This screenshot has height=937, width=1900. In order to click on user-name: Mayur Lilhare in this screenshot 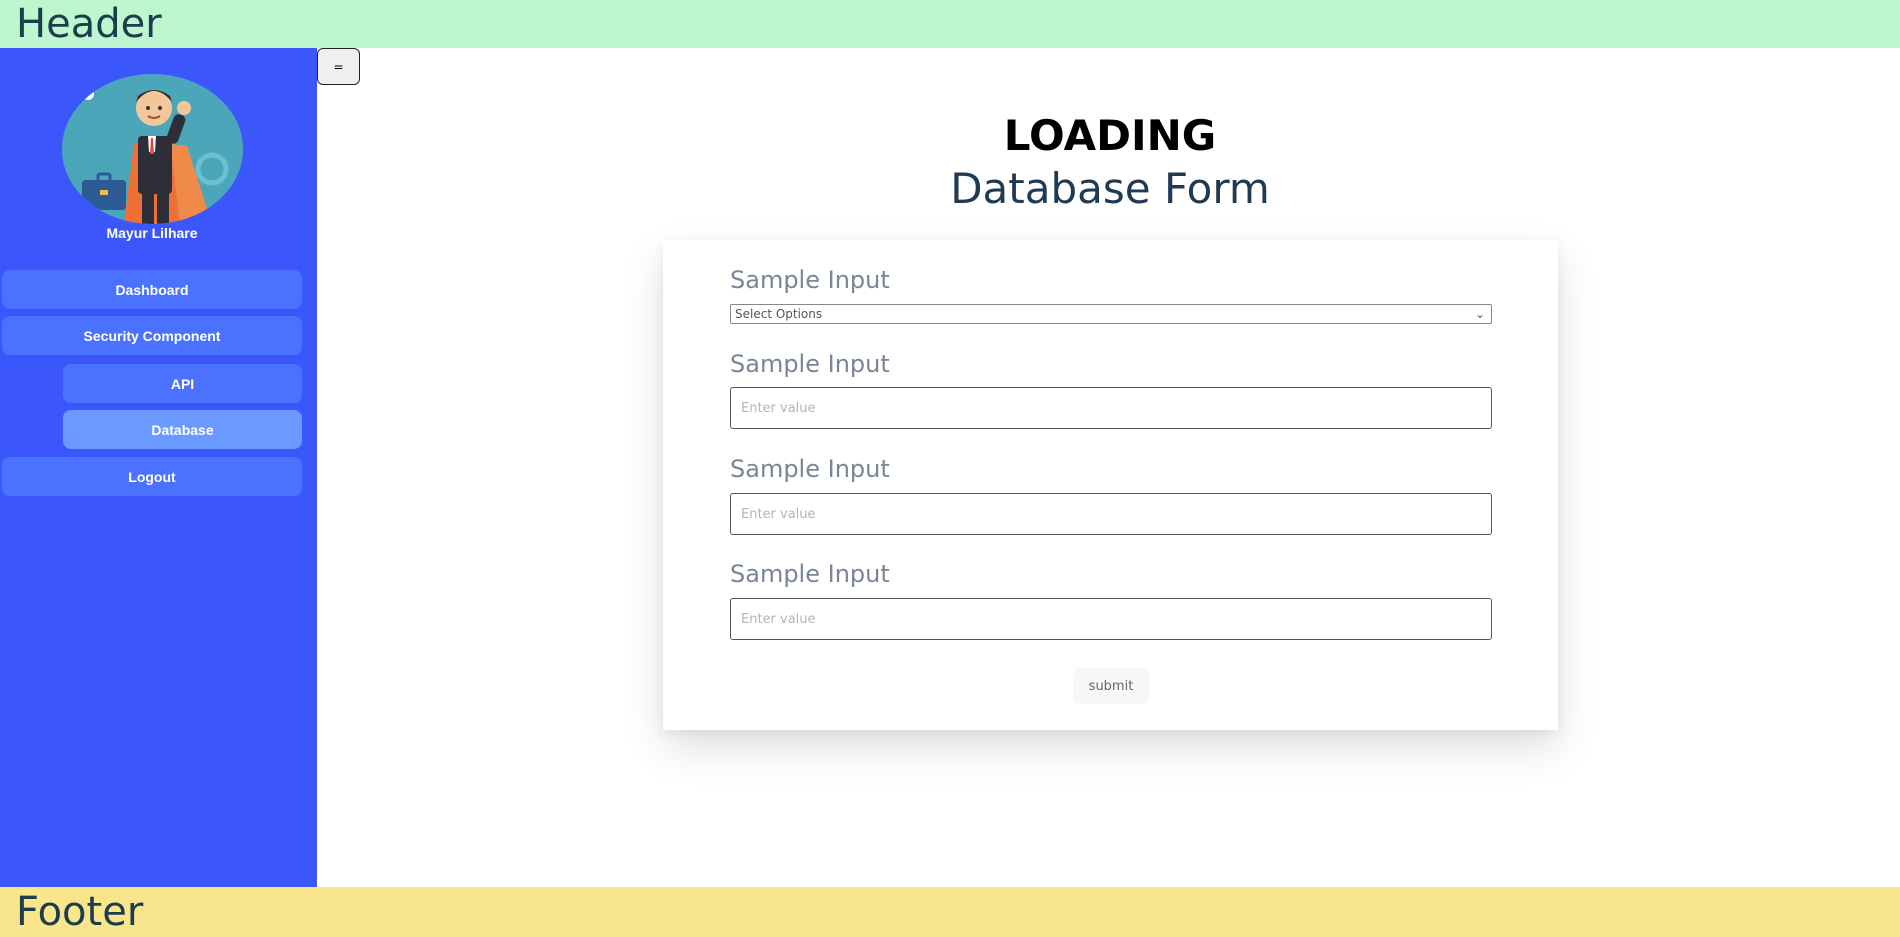, I will do `click(152, 233)`.